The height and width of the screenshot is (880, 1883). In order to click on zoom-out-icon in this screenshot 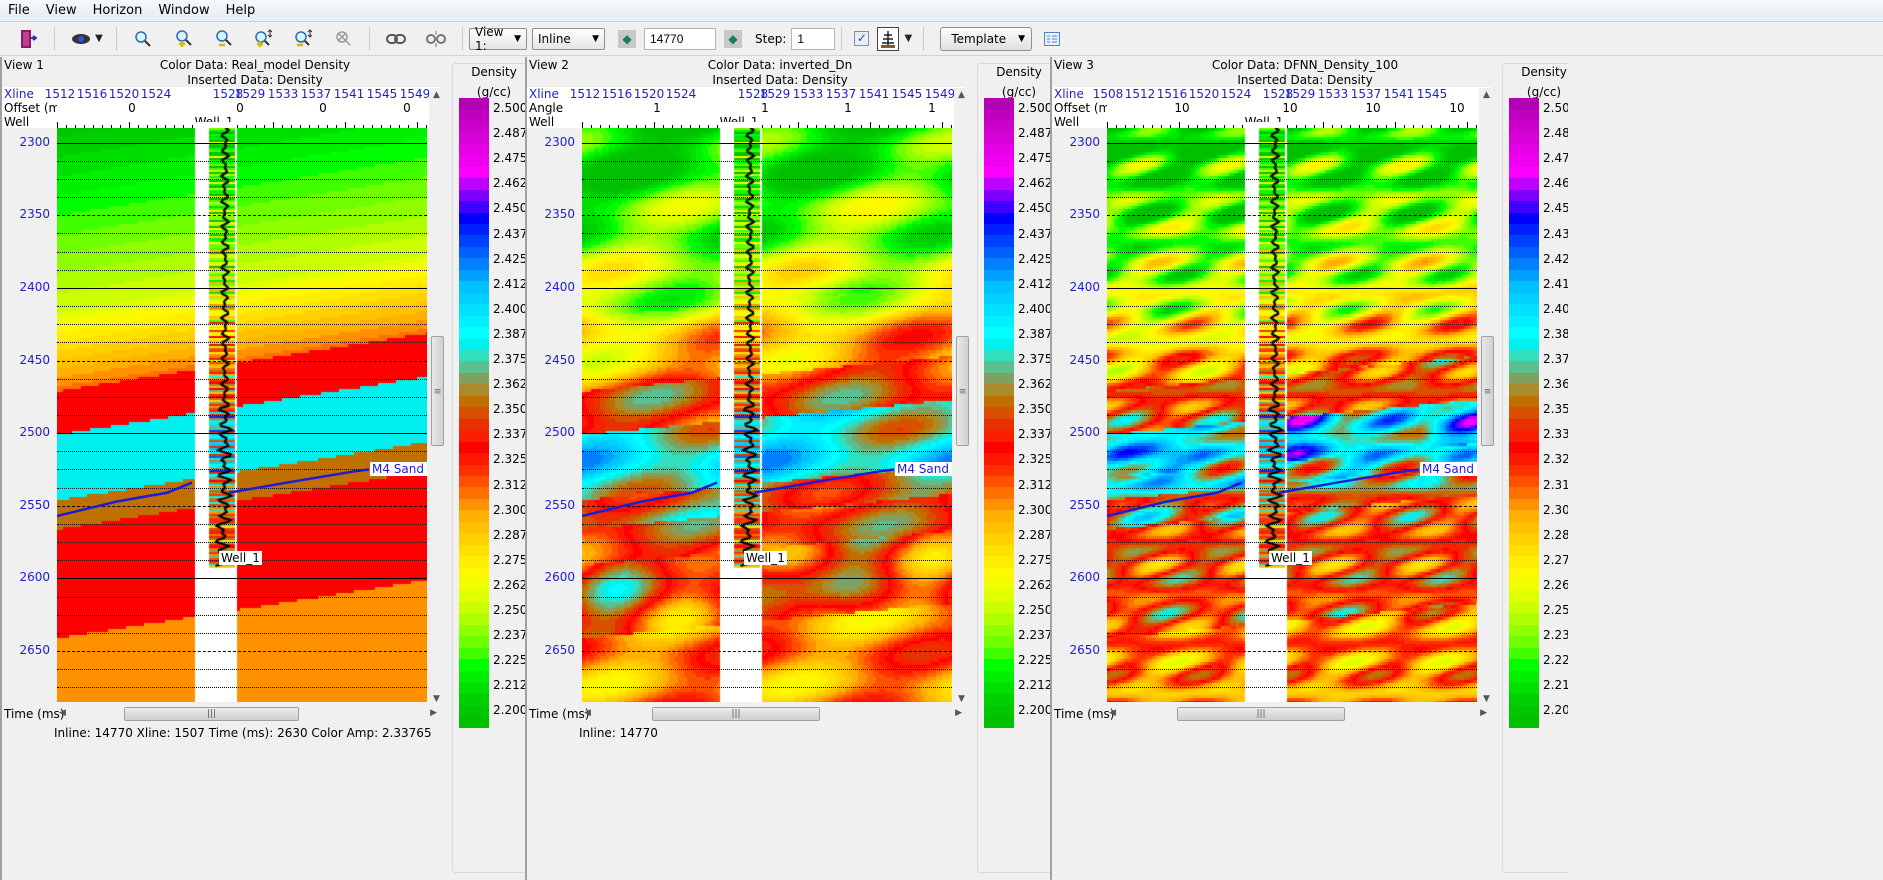, I will do `click(223, 39)`.